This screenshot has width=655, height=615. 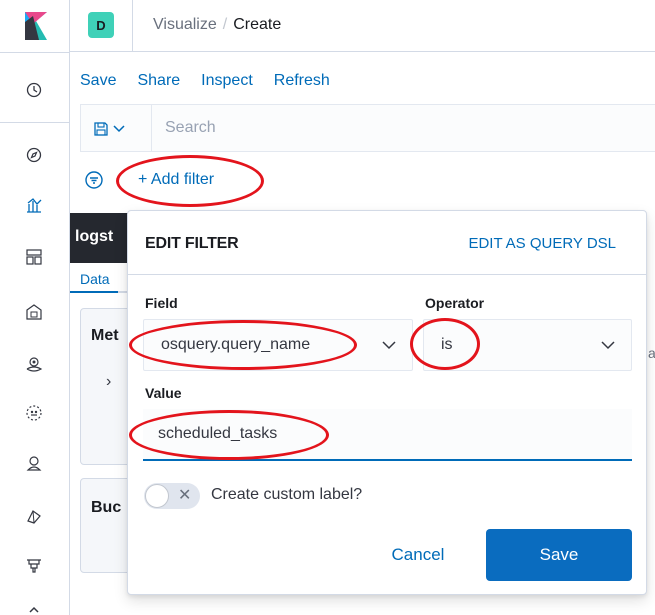 I want to click on close-icon: ✕, so click(x=185, y=495).